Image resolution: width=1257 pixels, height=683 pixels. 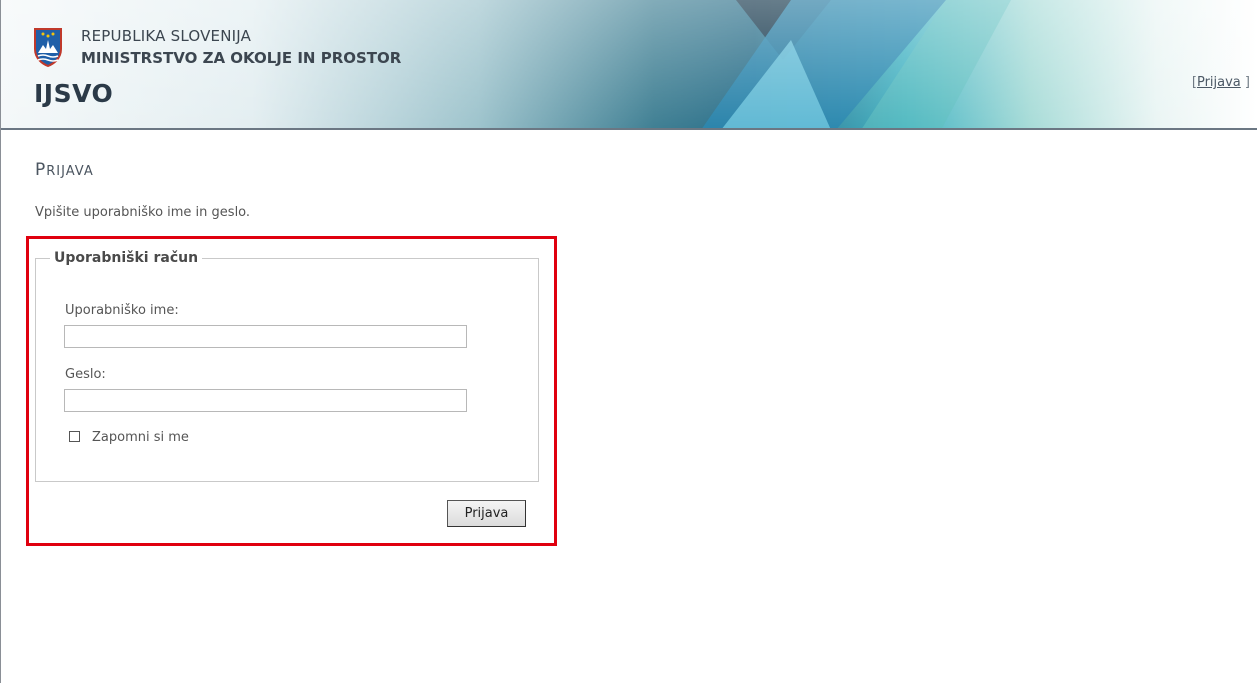 What do you see at coordinates (74, 93) in the screenshot?
I see `app-title: IJSVO` at bounding box center [74, 93].